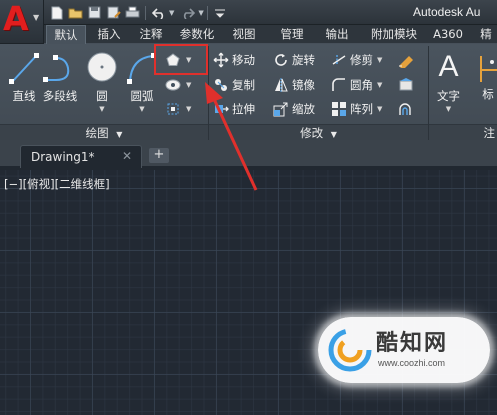 The height and width of the screenshot is (415, 497). Describe the element at coordinates (200, 13) in the screenshot. I see `redo-dropdown-icon: ▼` at that location.